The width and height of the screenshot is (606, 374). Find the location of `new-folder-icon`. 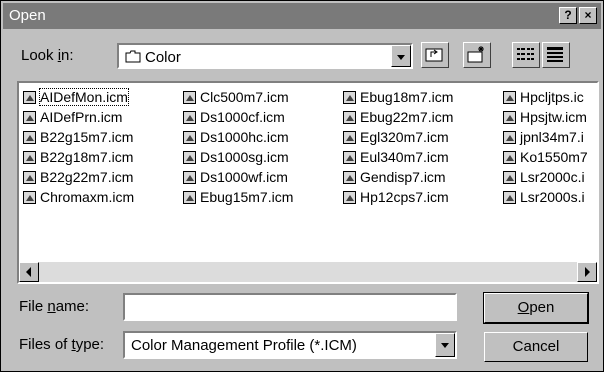

new-folder-icon is located at coordinates (475, 54).